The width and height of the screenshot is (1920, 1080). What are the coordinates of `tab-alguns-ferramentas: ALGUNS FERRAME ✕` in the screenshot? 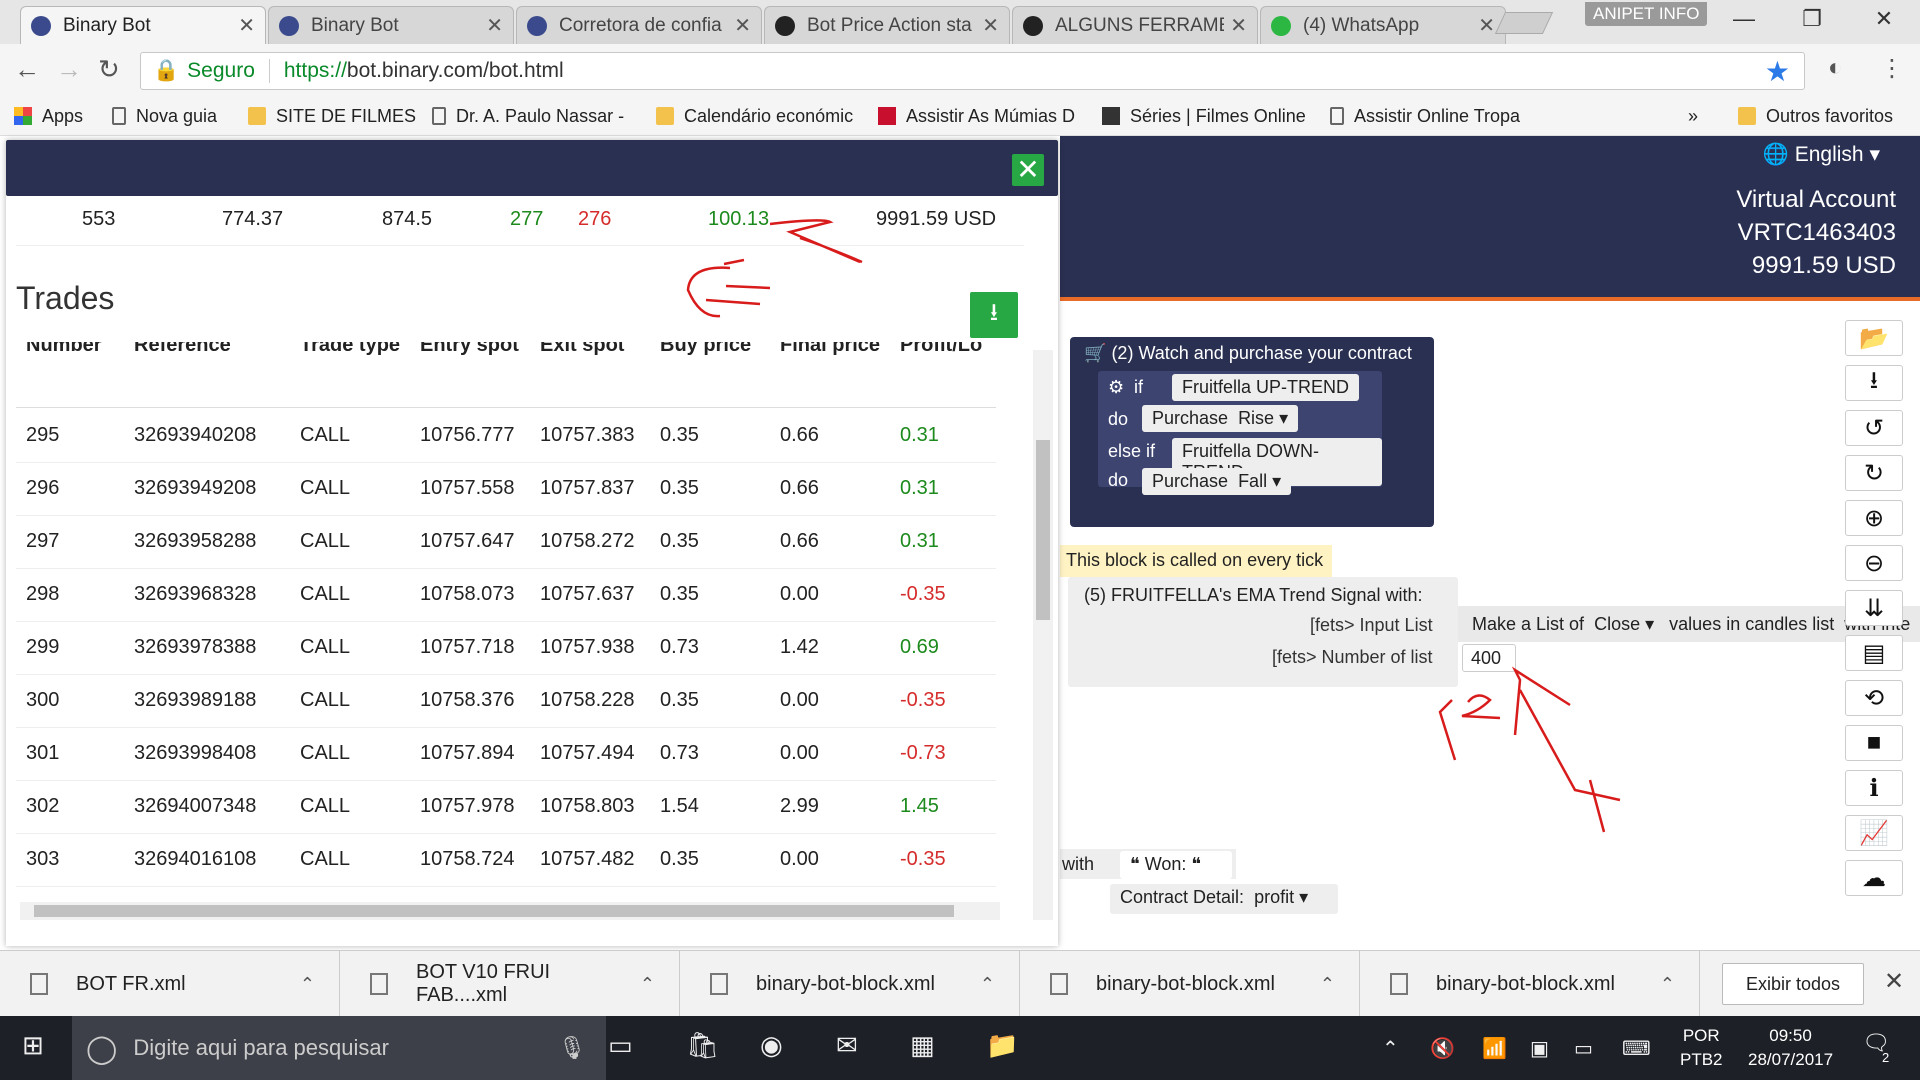 It's located at (1135, 25).